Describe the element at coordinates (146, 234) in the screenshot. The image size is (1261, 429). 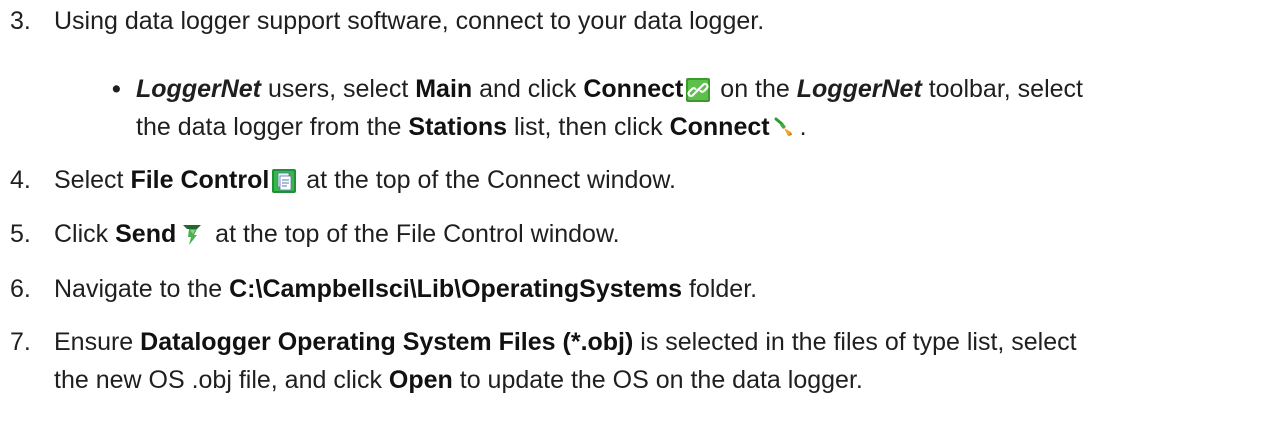
I see `send-label: Send` at that location.